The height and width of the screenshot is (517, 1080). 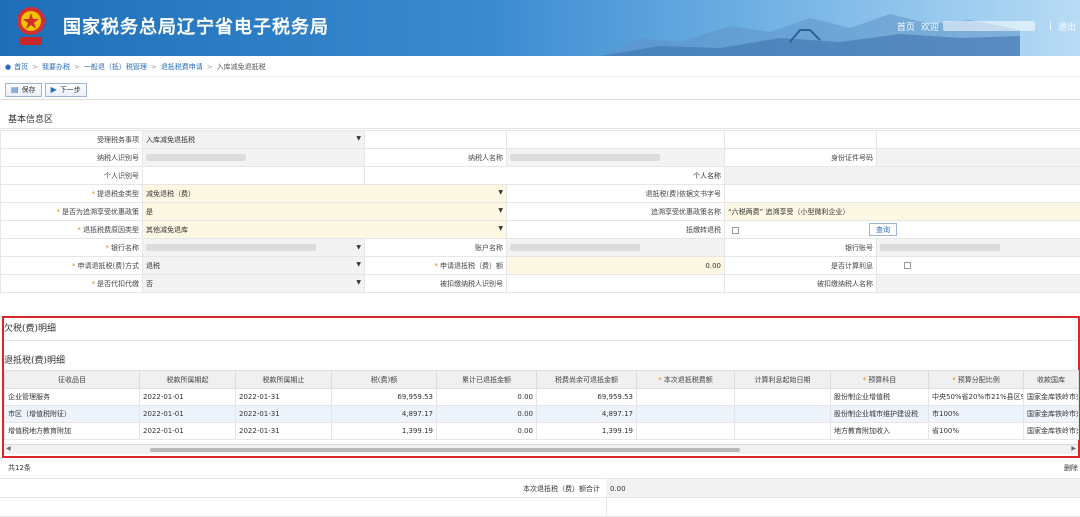 I want to click on business-item-select: 入库减免退抵税 ▼, so click(x=253, y=139).